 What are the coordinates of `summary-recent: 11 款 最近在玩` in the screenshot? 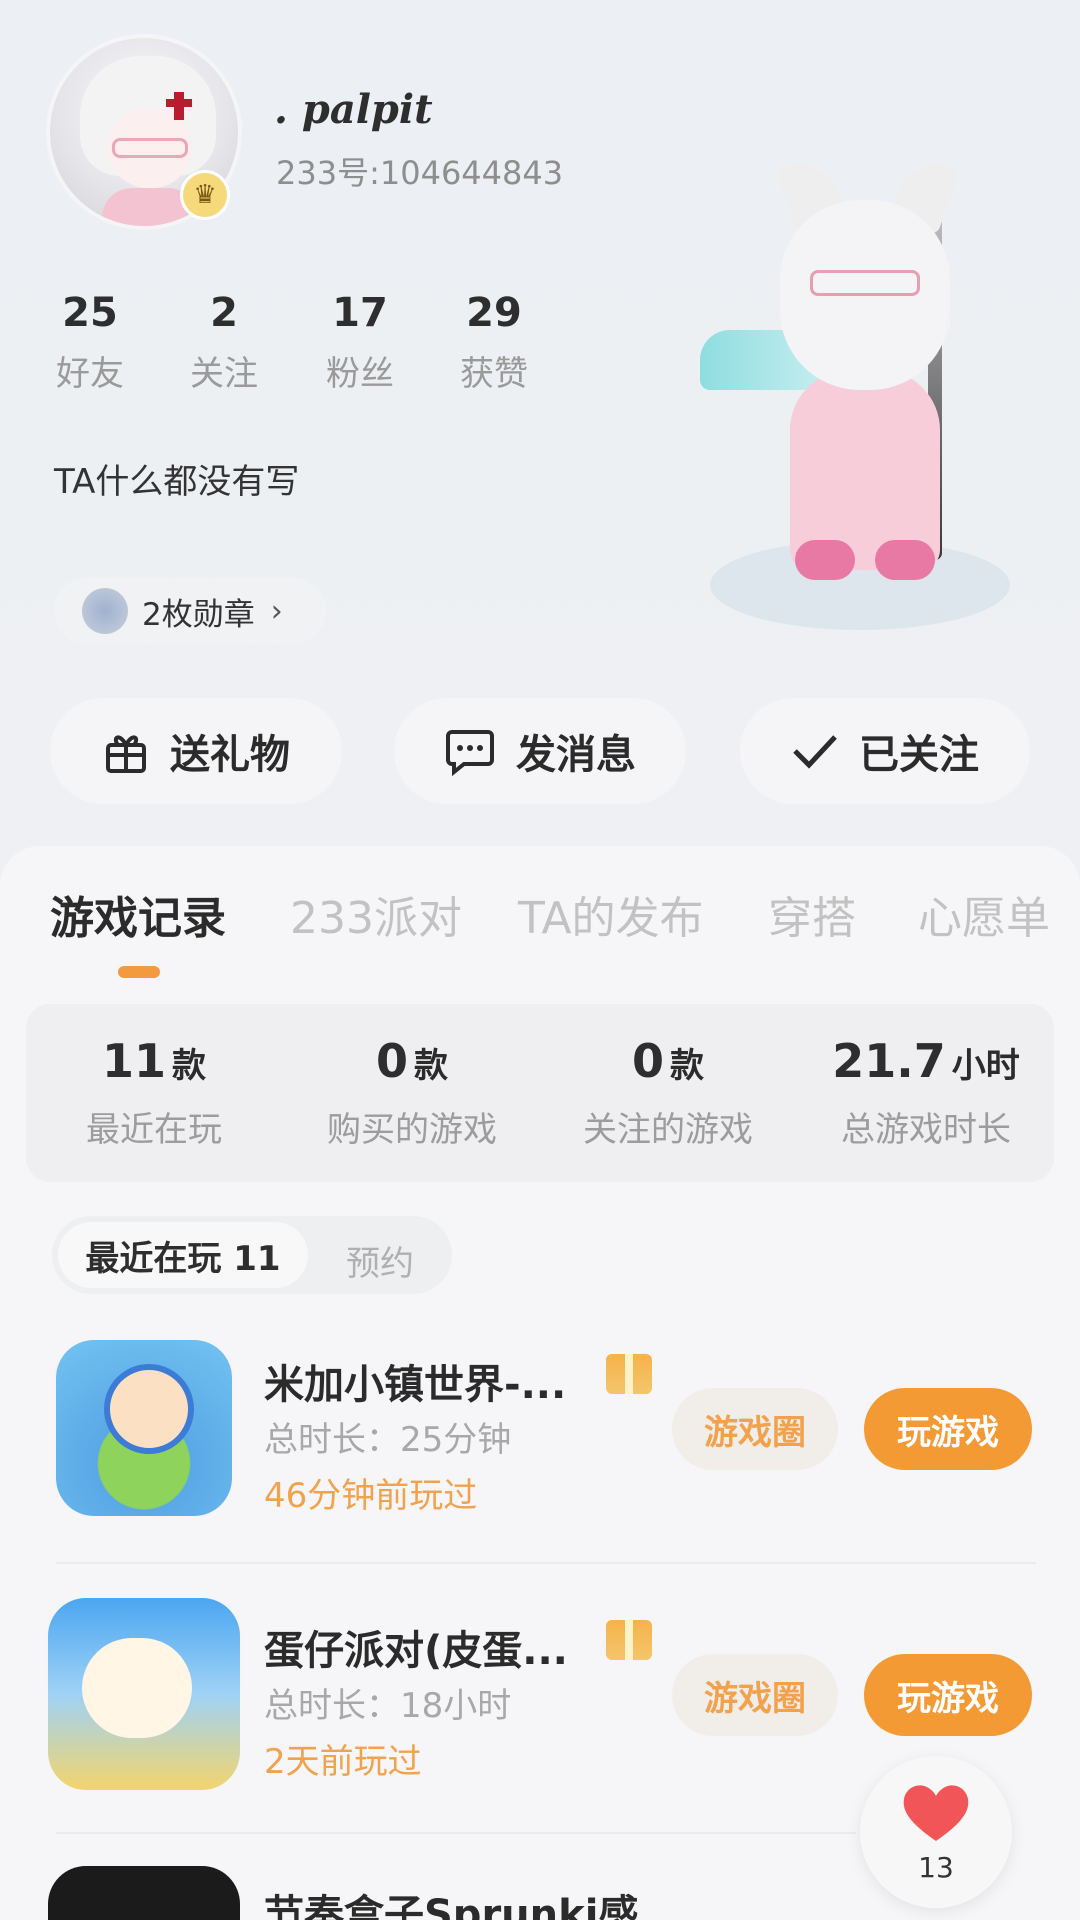 It's located at (154, 1092).